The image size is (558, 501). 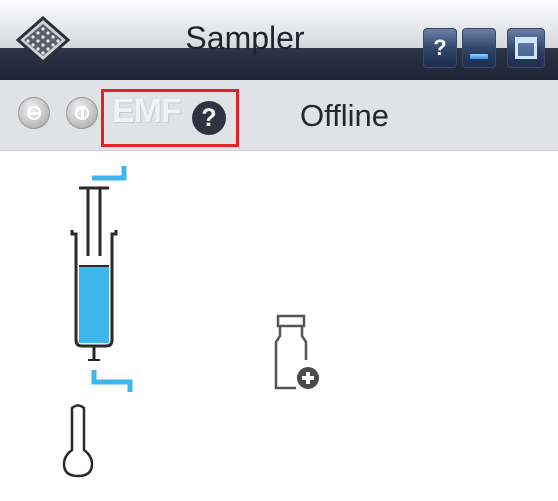 What do you see at coordinates (479, 48) in the screenshot?
I see `minimize-button` at bounding box center [479, 48].